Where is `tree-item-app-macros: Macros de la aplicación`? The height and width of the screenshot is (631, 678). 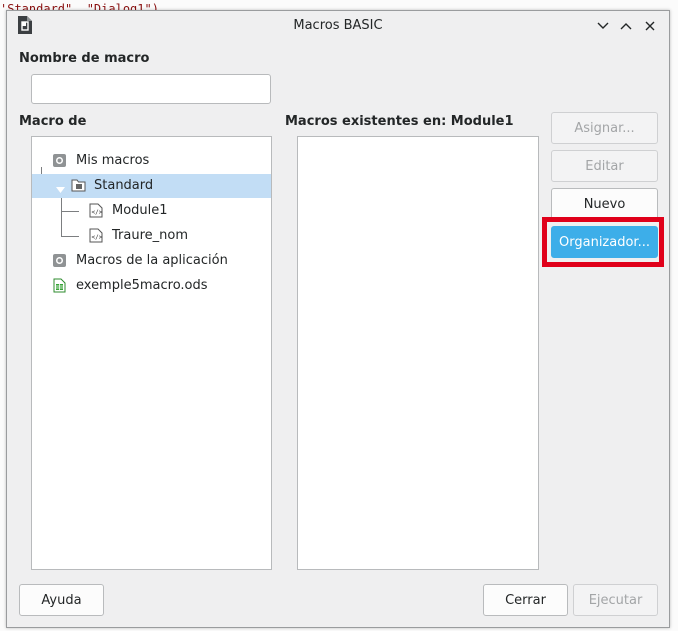 tree-item-app-macros: Macros de la aplicación is located at coordinates (151, 261).